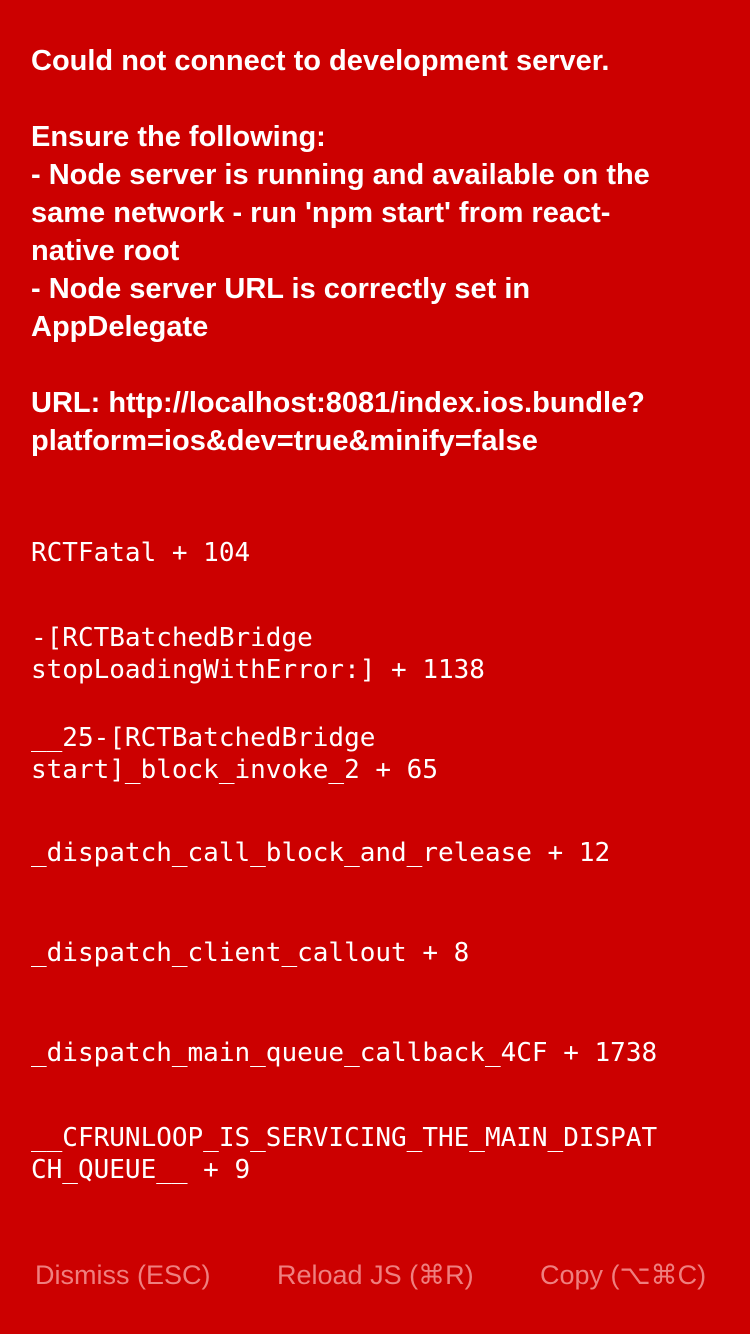 Image resolution: width=750 pixels, height=1334 pixels. Describe the element at coordinates (321, 853) in the screenshot. I see `stack-frame-line: _dispatch_call_block_and_release + 12` at that location.